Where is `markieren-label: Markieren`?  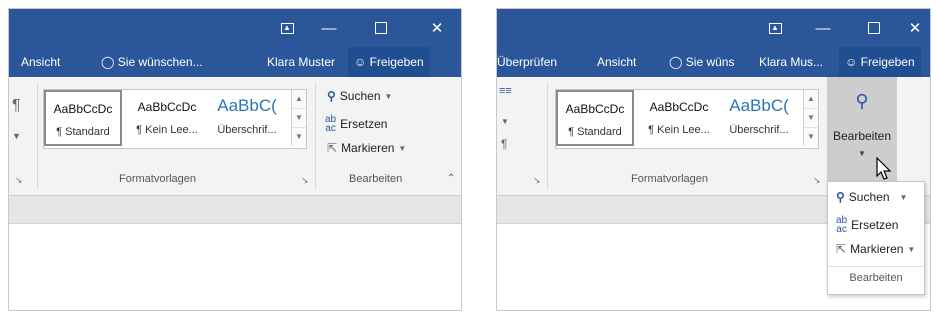 markieren-label: Markieren is located at coordinates (368, 148).